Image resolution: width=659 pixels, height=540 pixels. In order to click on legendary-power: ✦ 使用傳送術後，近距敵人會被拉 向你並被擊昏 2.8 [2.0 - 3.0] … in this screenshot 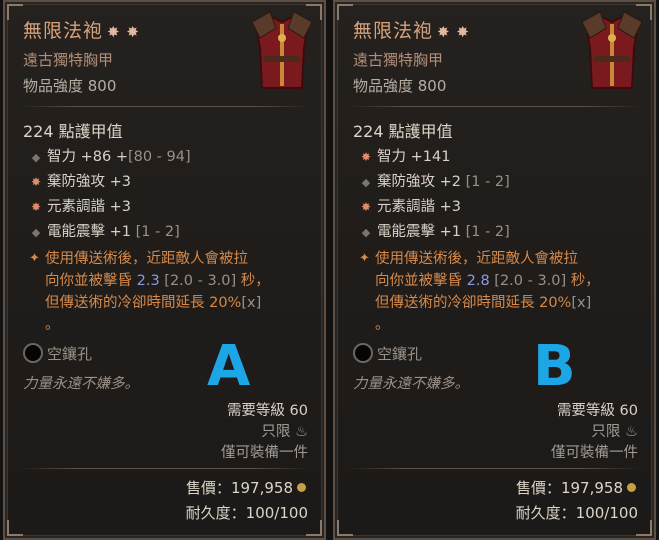, I will do `click(496, 292)`.